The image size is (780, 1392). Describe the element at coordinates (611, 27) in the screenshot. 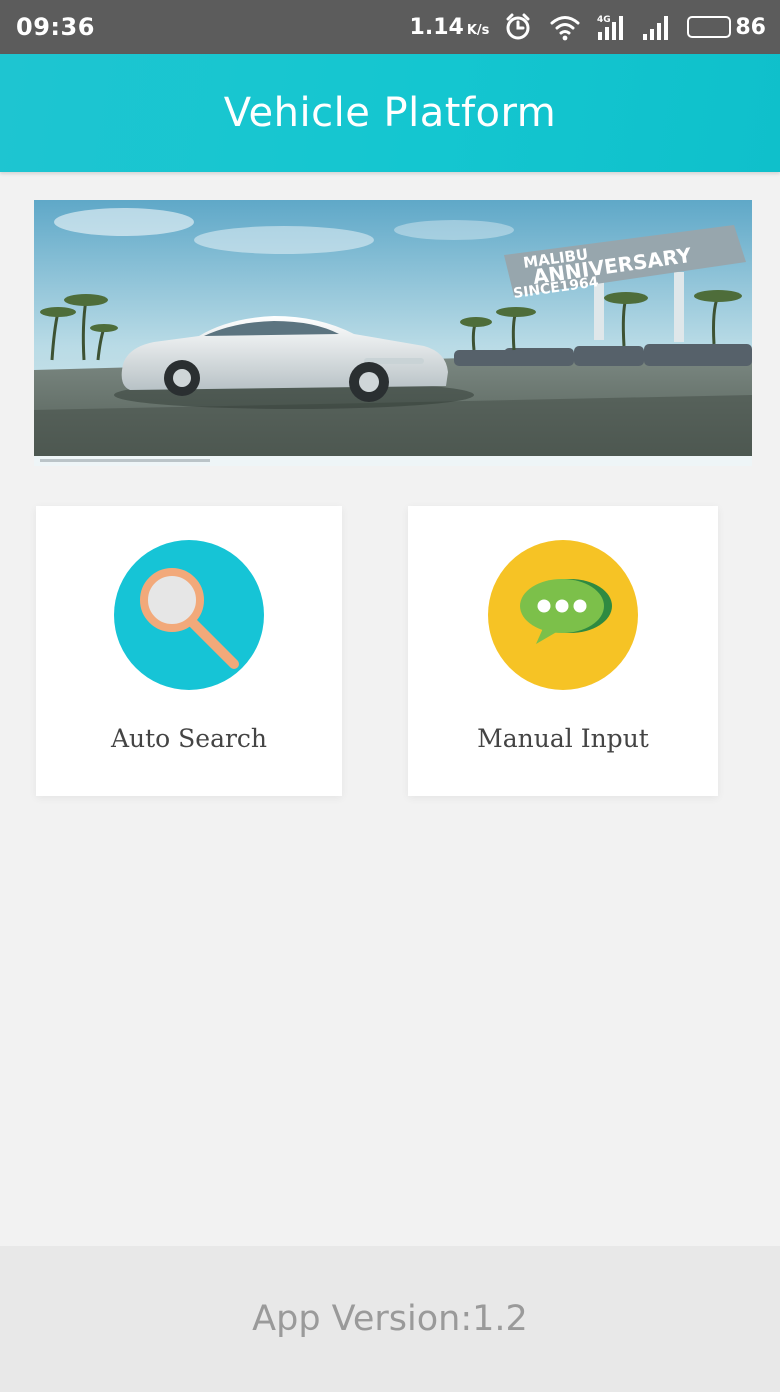

I see `4g-signal-icon: 4G` at that location.